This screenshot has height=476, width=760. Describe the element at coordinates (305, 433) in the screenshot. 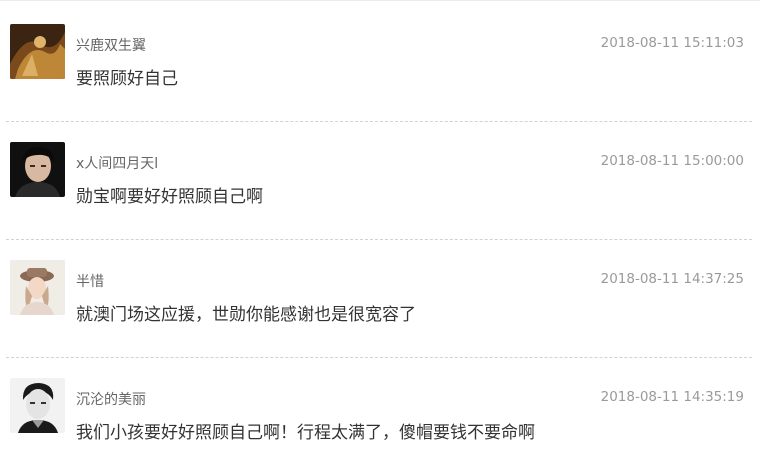

I see `comment-text: 我们小孩要好好照顾自己啊！行程太满了，傻帽要钱不要命啊` at that location.